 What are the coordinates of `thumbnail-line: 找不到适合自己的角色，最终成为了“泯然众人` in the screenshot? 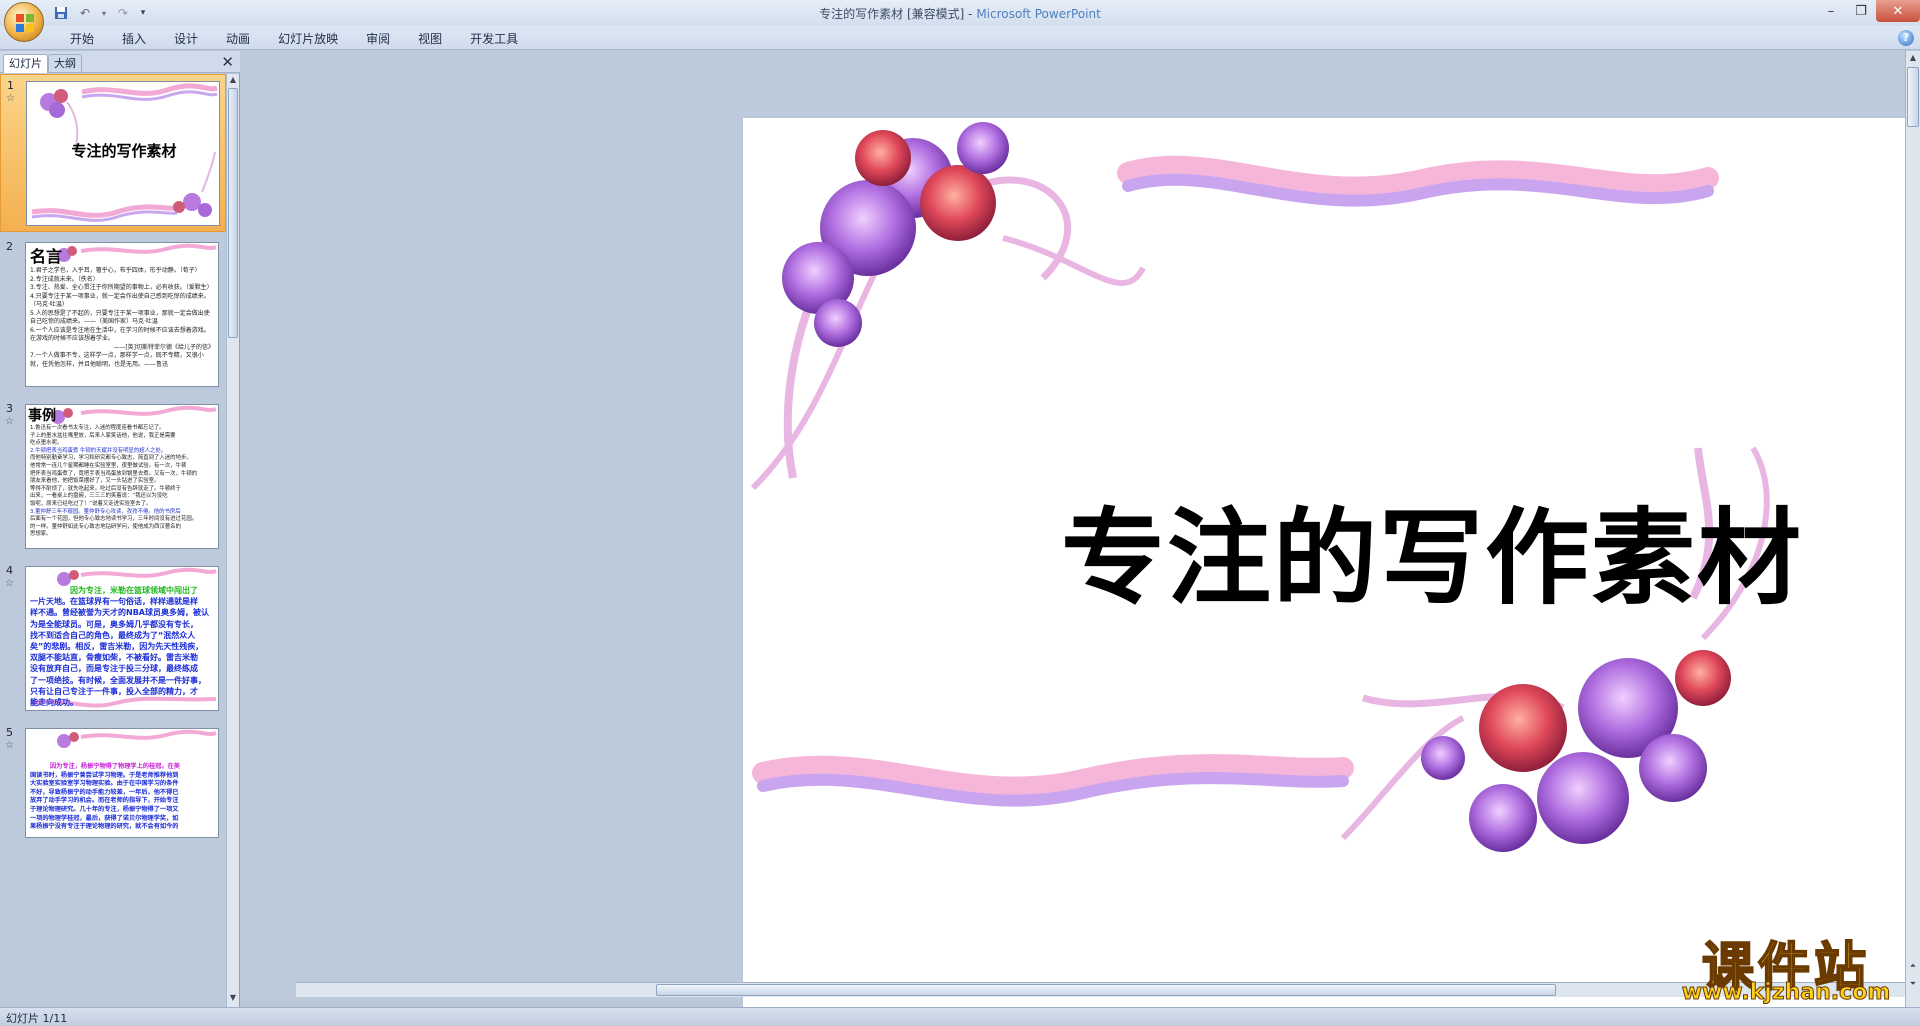 It's located at (113, 635).